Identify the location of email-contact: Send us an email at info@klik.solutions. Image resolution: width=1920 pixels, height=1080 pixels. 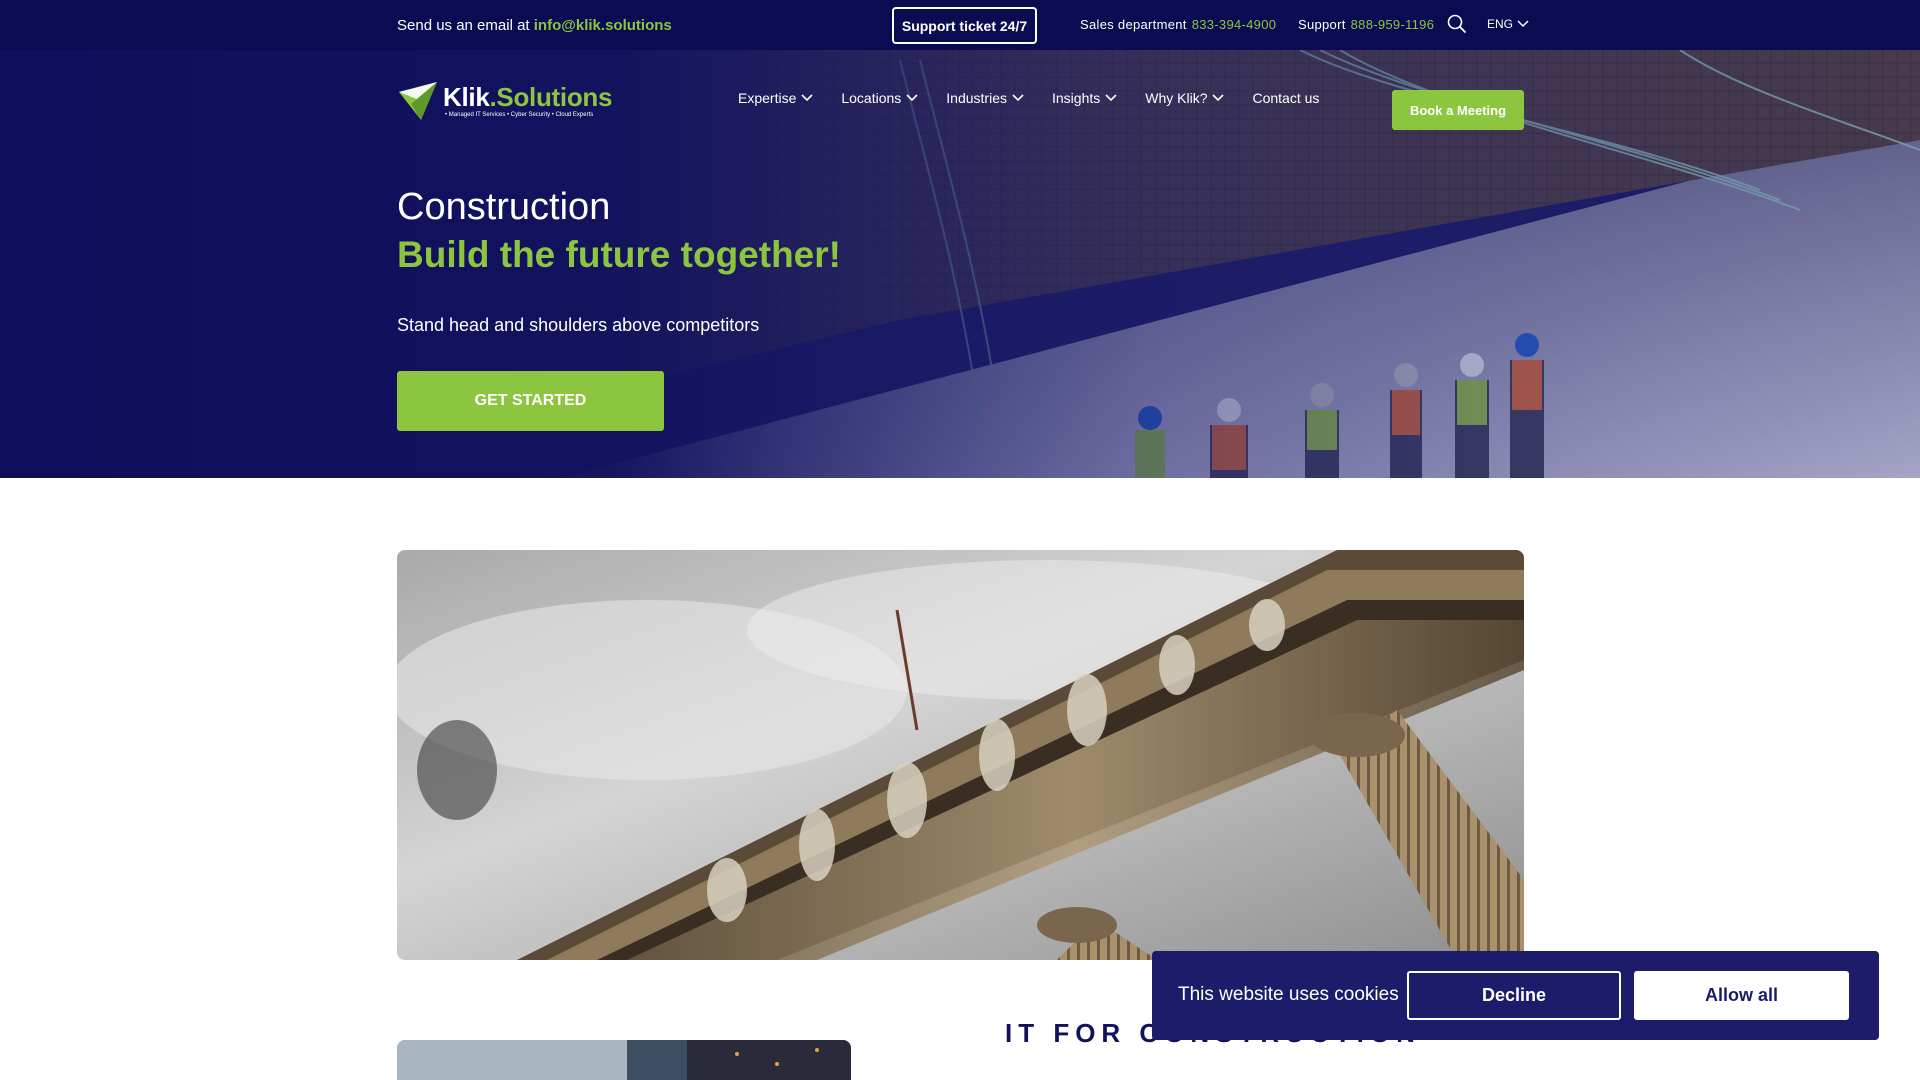
(534, 25).